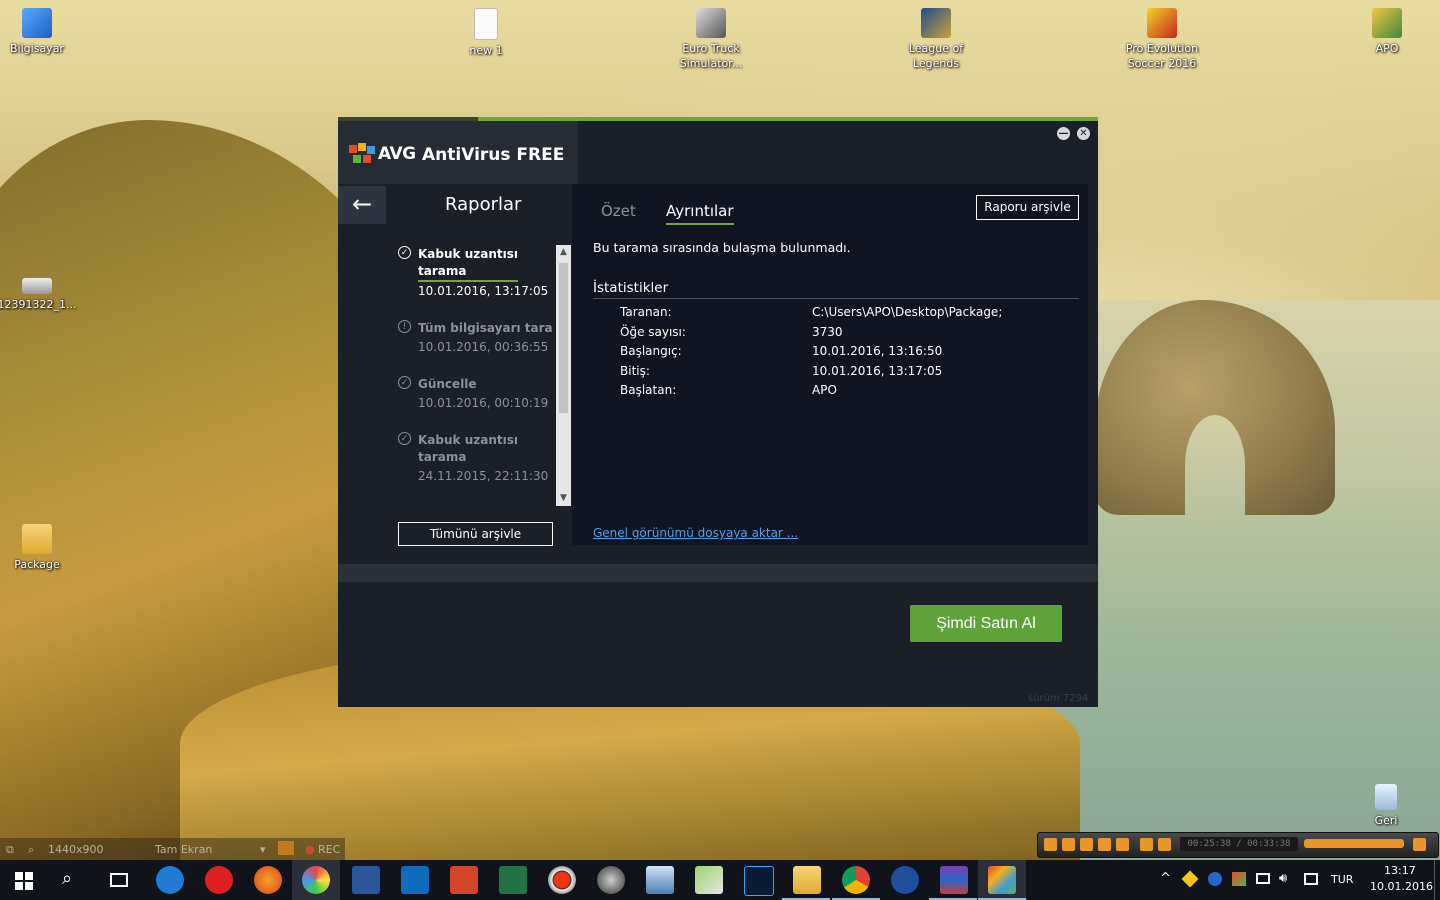 Image resolution: width=1440 pixels, height=900 pixels. Describe the element at coordinates (1386, 797) in the screenshot. I see `recycle-bin-icon` at that location.